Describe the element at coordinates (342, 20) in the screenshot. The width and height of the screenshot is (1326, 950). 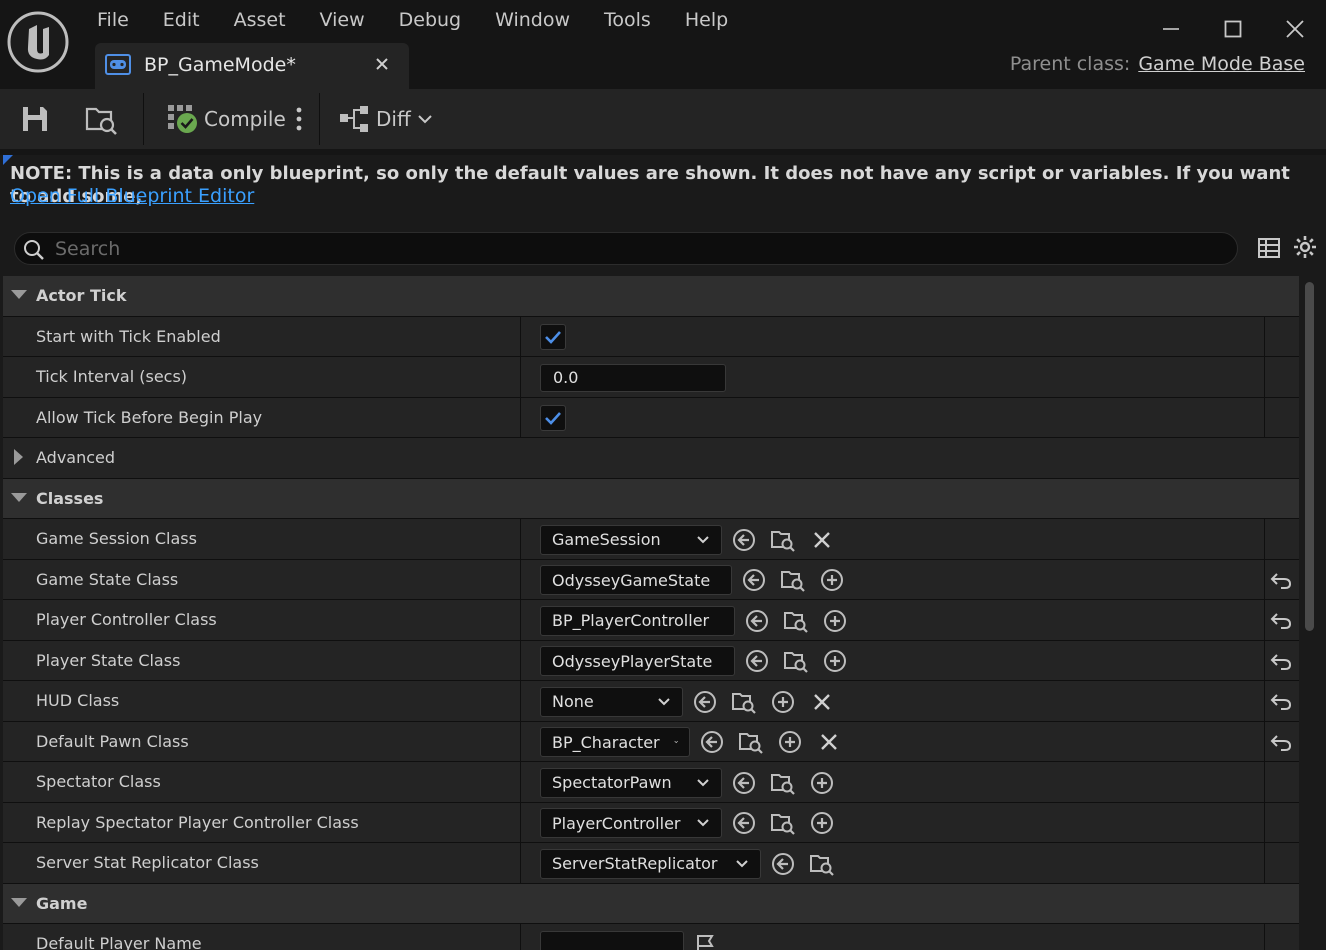
I see `menu-view: View` at that location.